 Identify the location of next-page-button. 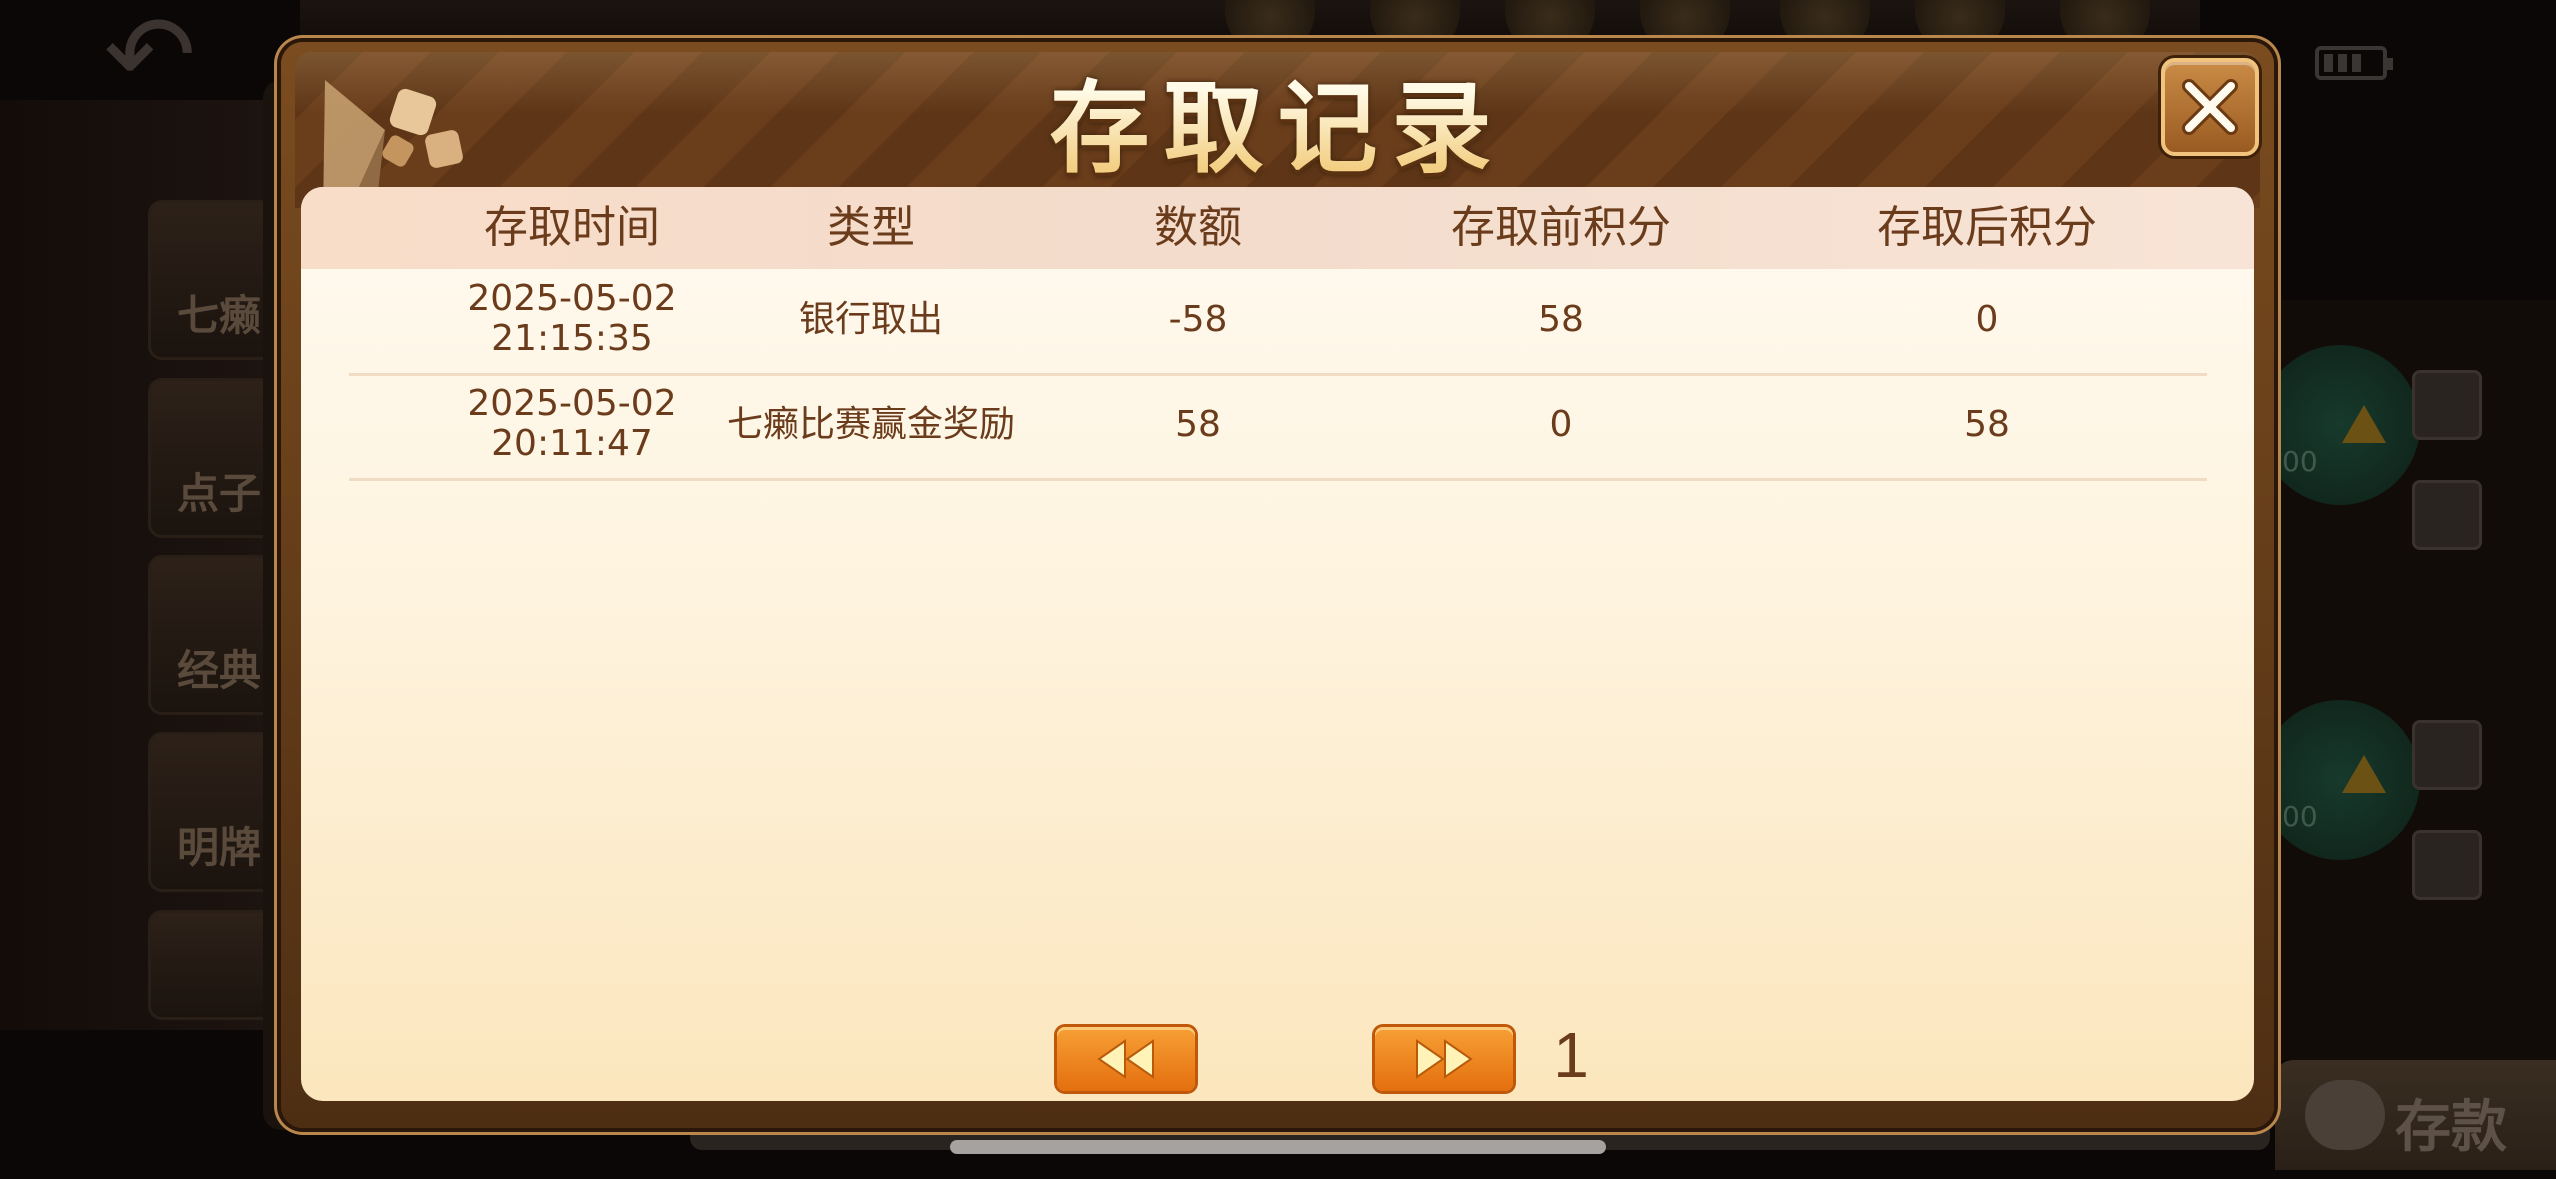
(1444, 1059).